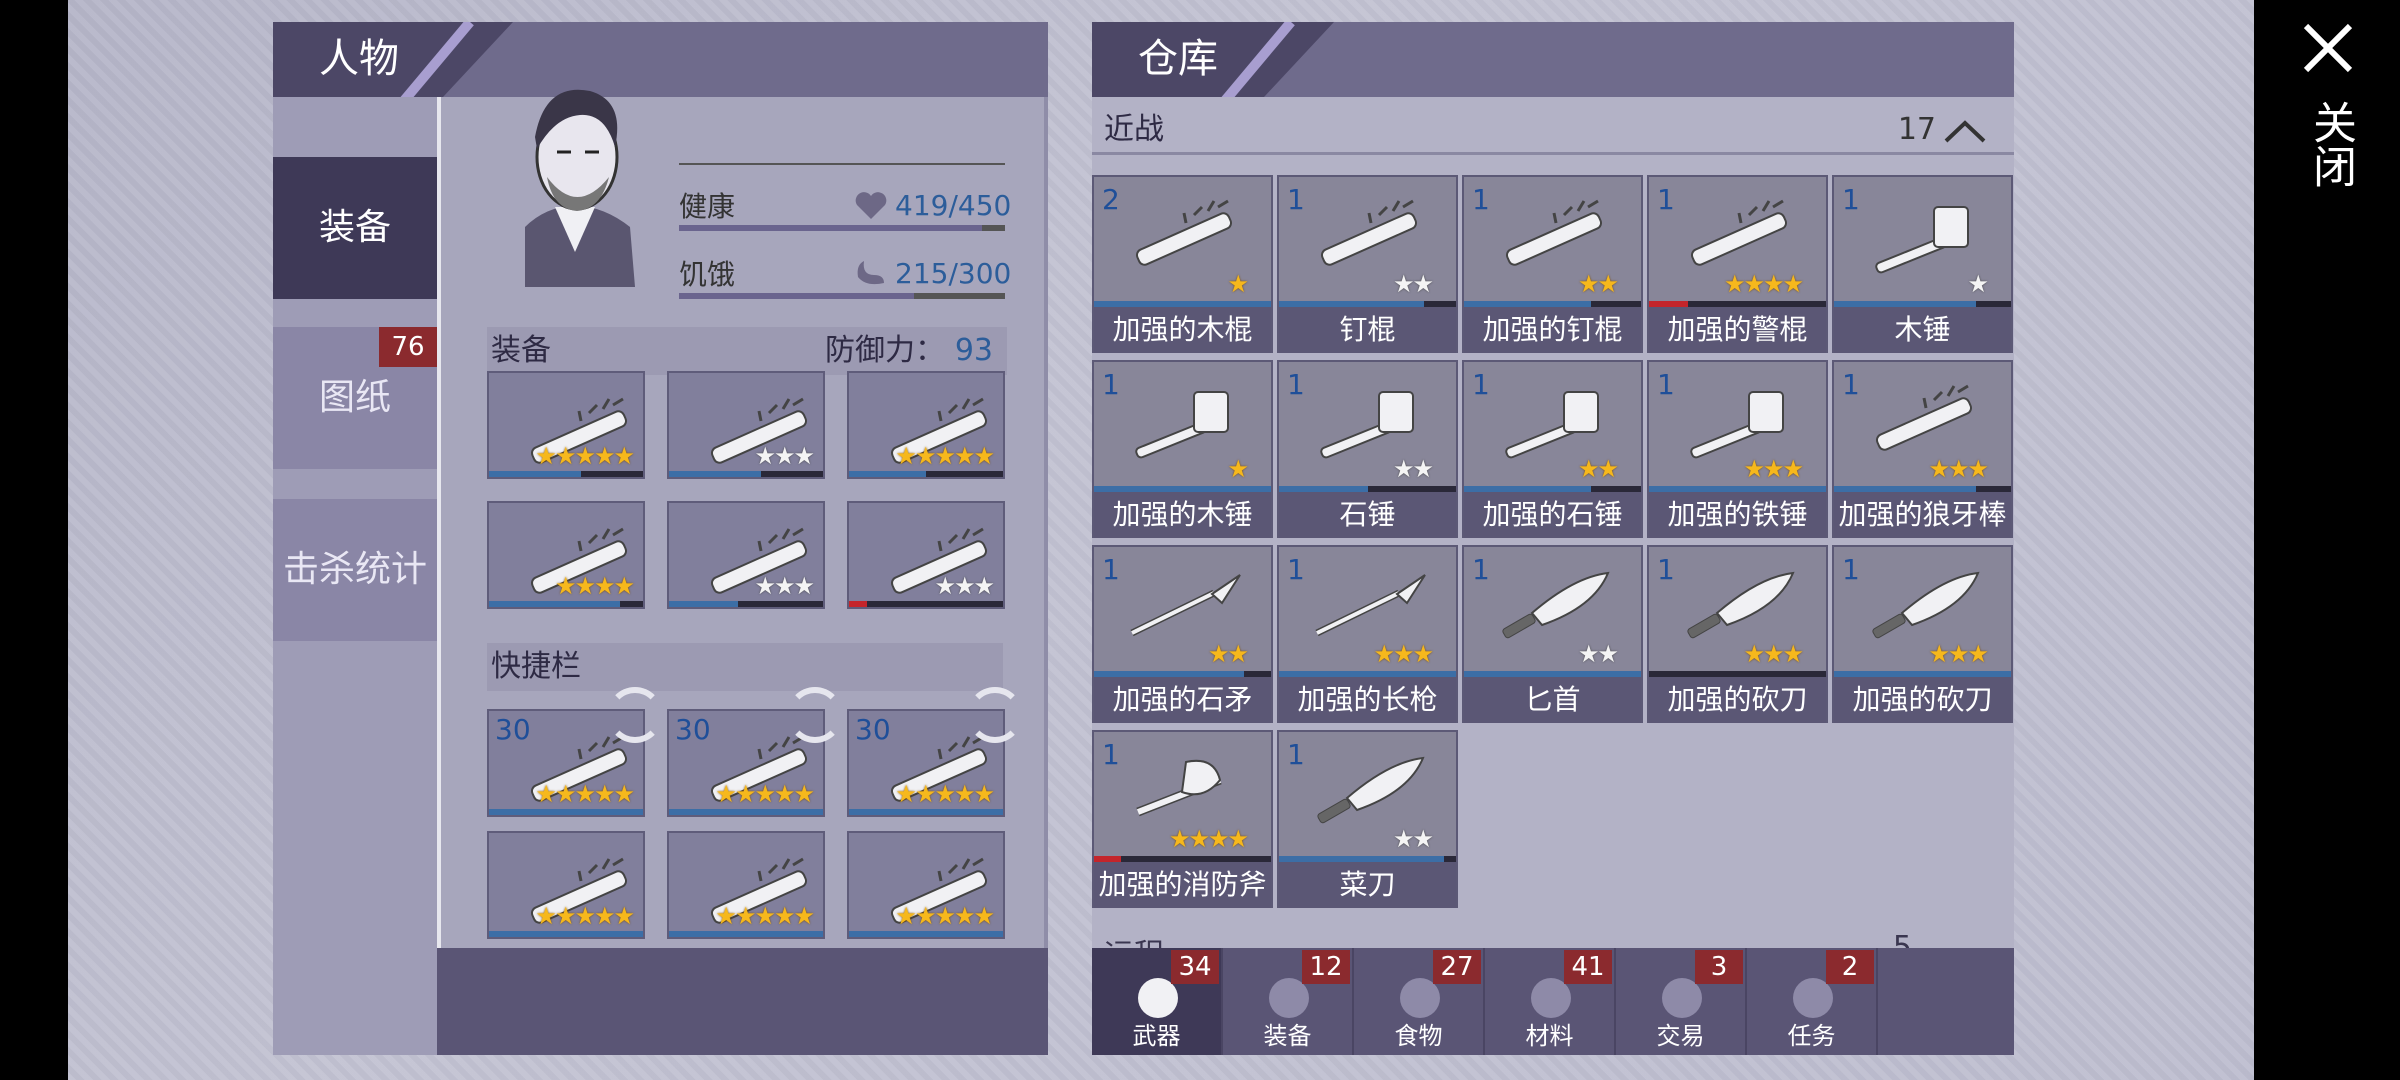 The image size is (2400, 1080). I want to click on weapon-name: 加强的消防斧, so click(1182, 885).